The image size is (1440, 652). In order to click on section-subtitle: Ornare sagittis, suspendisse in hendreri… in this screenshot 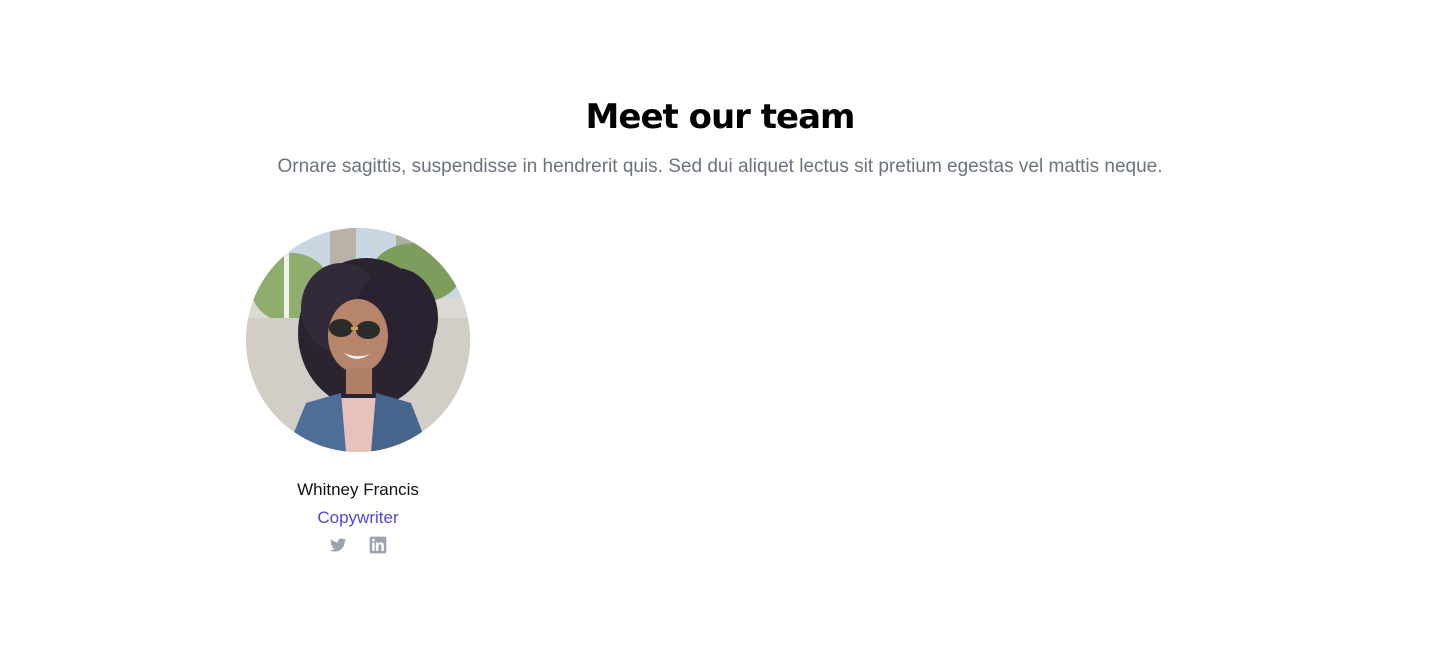, I will do `click(720, 166)`.